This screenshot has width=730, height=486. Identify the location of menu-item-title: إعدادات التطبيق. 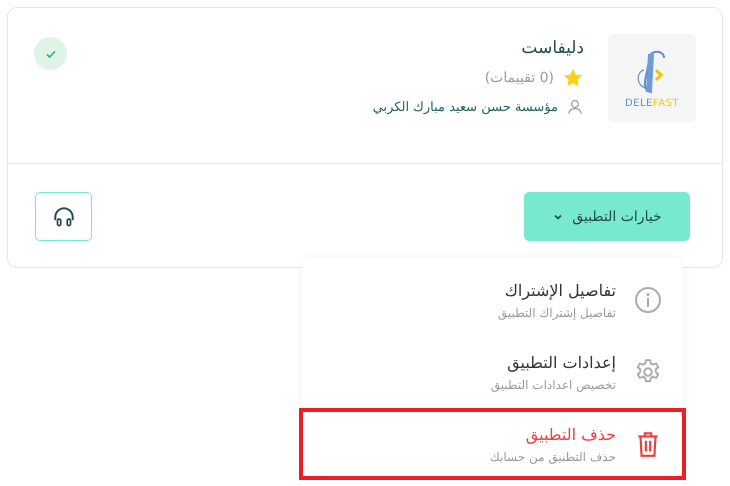
(561, 362).